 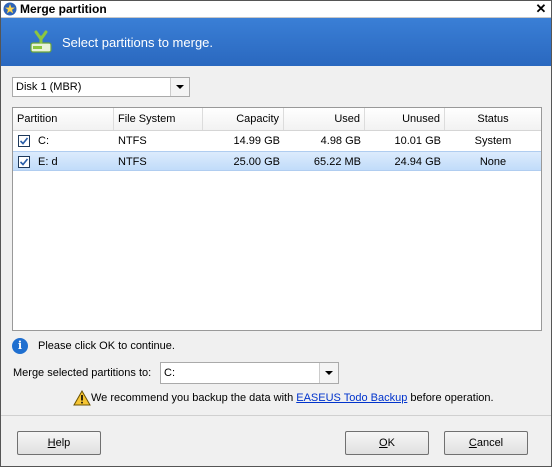 What do you see at coordinates (450, 398) in the screenshot?
I see `warning-suffix: before operation.` at bounding box center [450, 398].